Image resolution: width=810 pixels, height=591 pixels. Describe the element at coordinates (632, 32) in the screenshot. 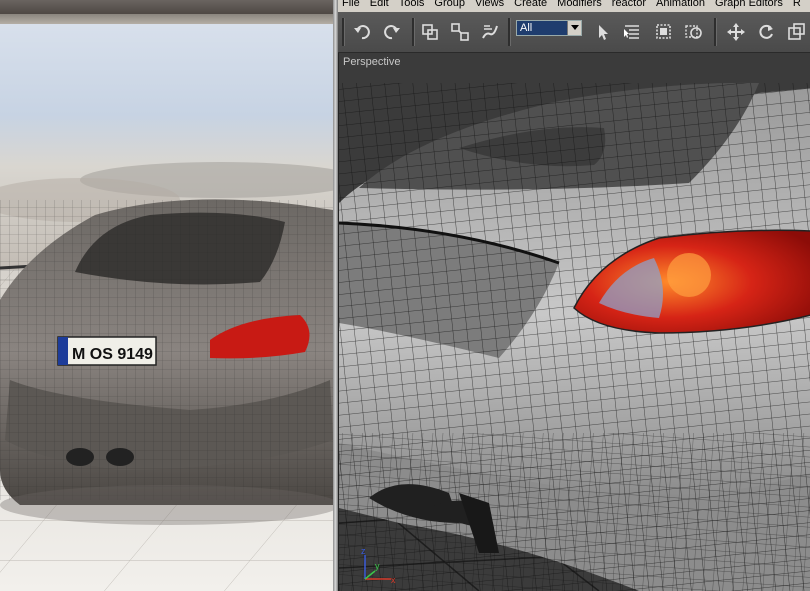

I see `select-by-name-icon` at that location.